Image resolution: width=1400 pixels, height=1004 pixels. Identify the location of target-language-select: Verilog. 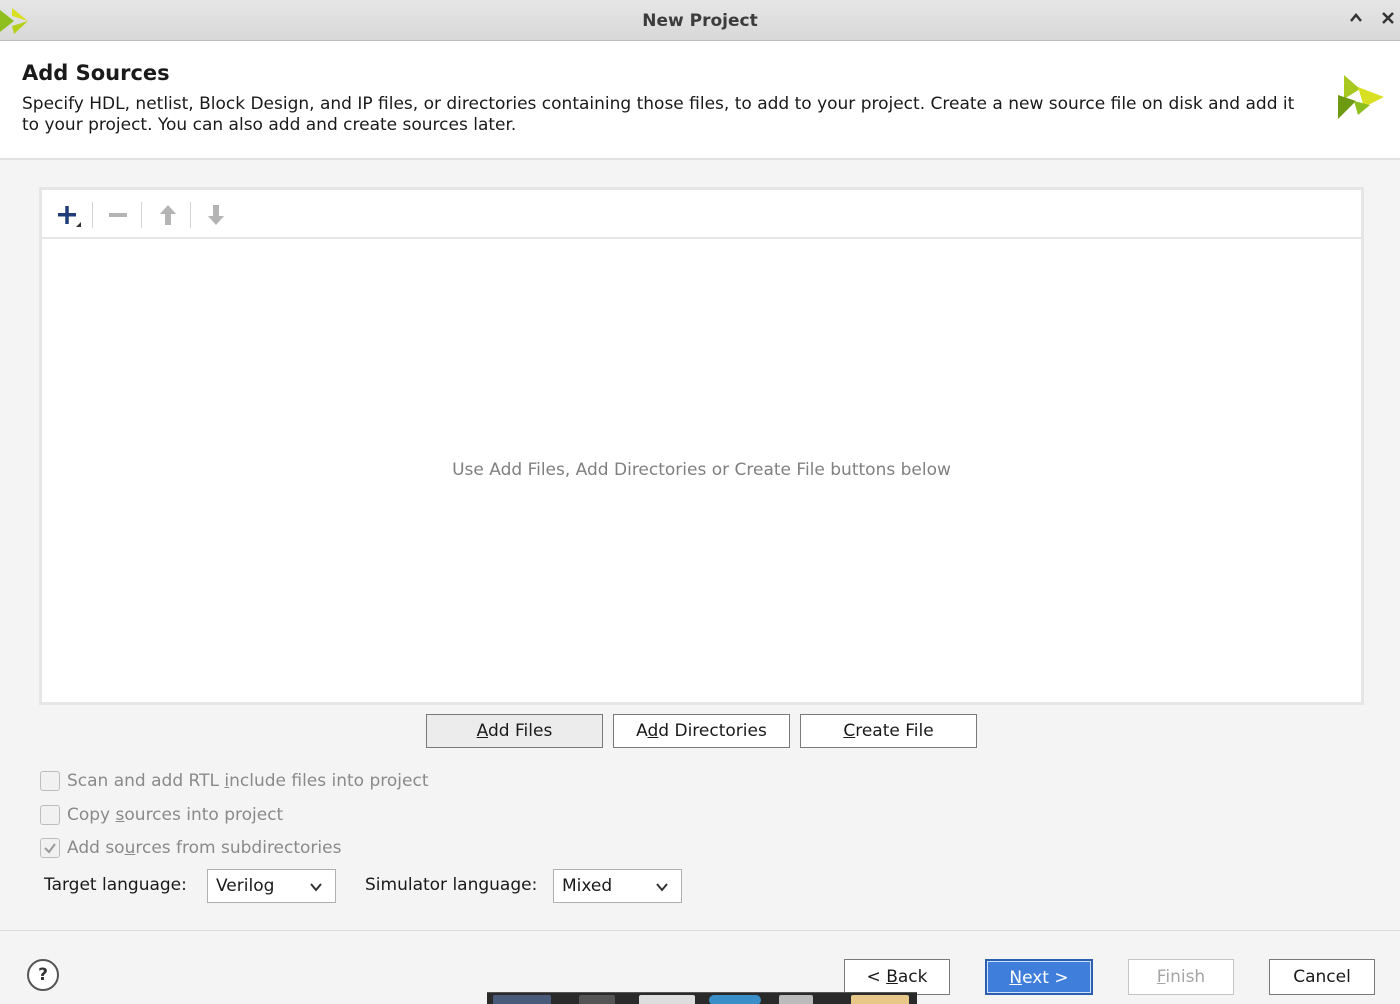
(271, 886).